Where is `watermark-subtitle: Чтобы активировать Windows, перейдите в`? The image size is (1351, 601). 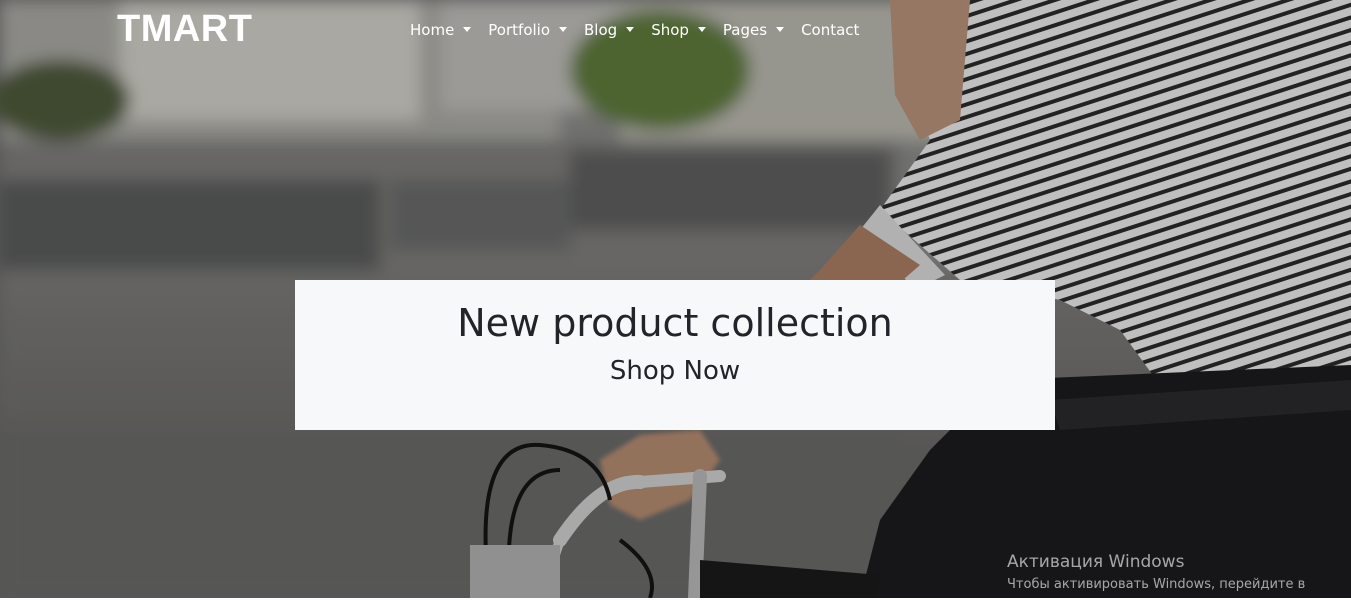
watermark-subtitle: Чтобы активировать Windows, перейдите в is located at coordinates (1156, 584).